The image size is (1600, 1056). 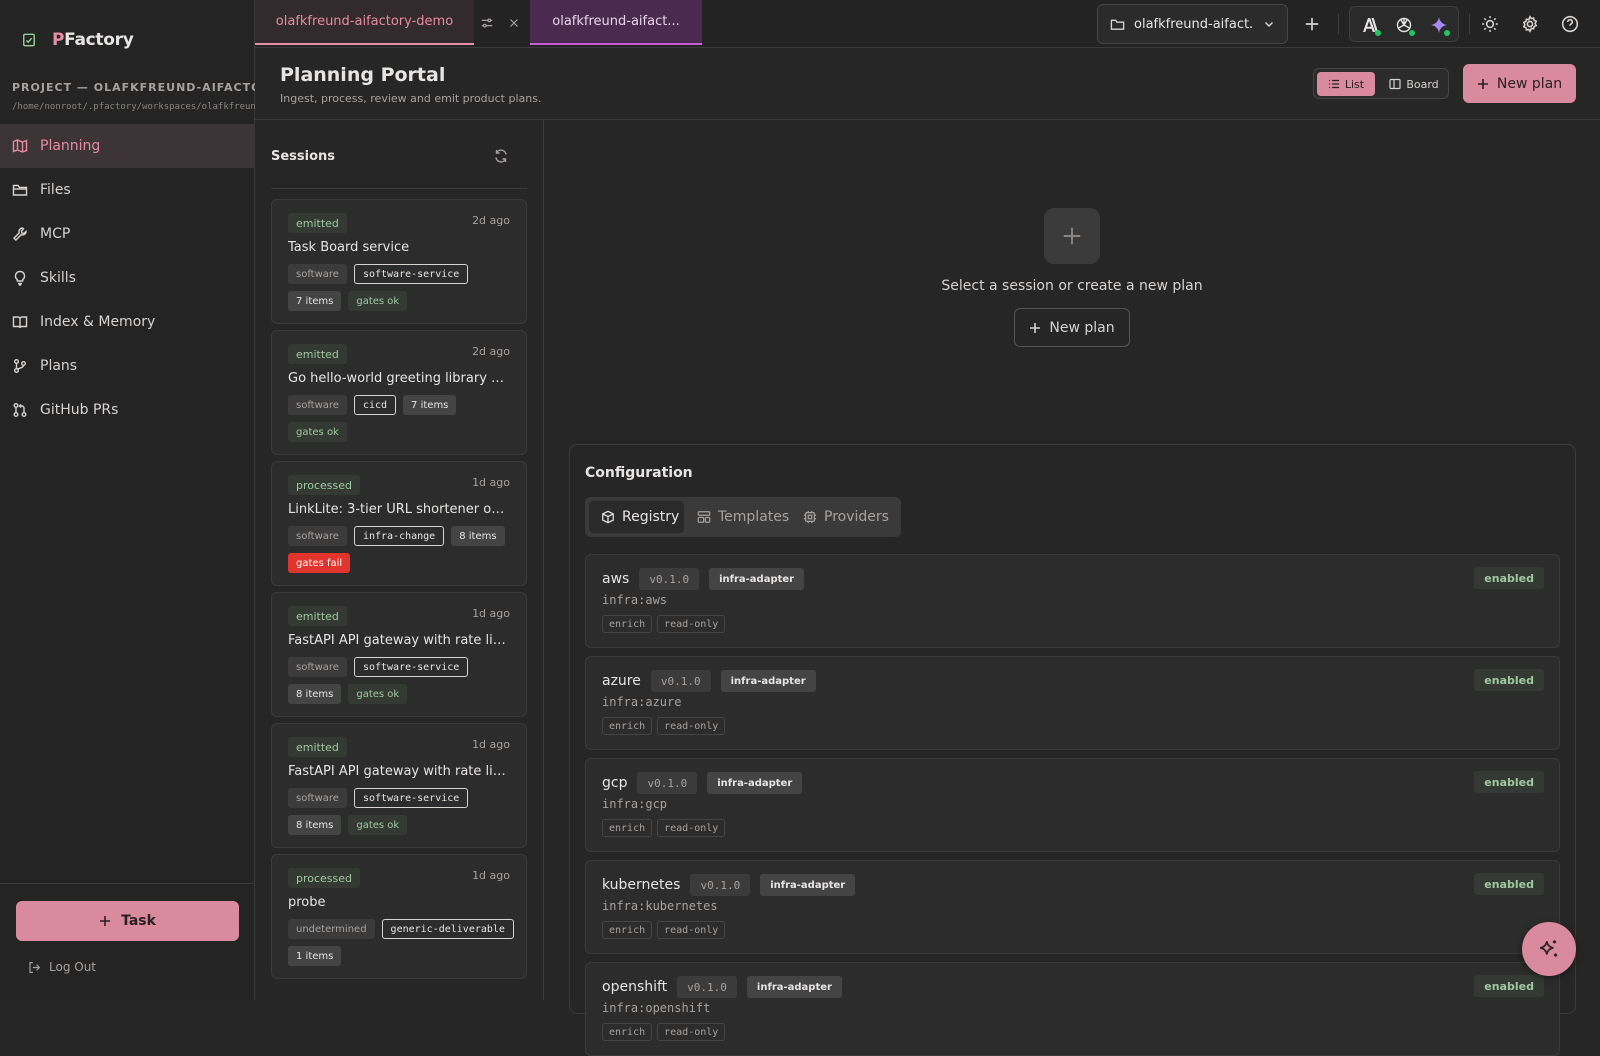 What do you see at coordinates (1395, 84) in the screenshot?
I see `columns-icon` at bounding box center [1395, 84].